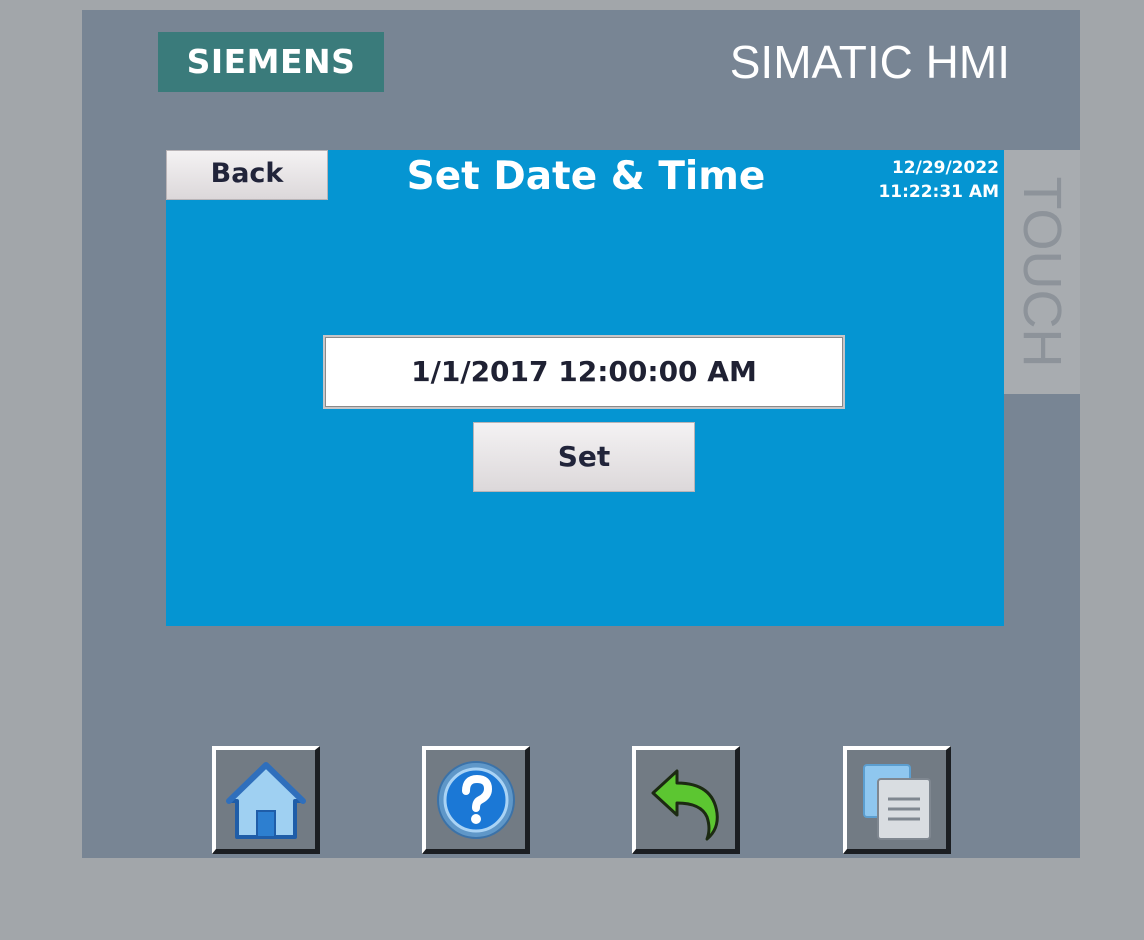 Image resolution: width=1144 pixels, height=940 pixels. I want to click on home-icon, so click(266, 800).